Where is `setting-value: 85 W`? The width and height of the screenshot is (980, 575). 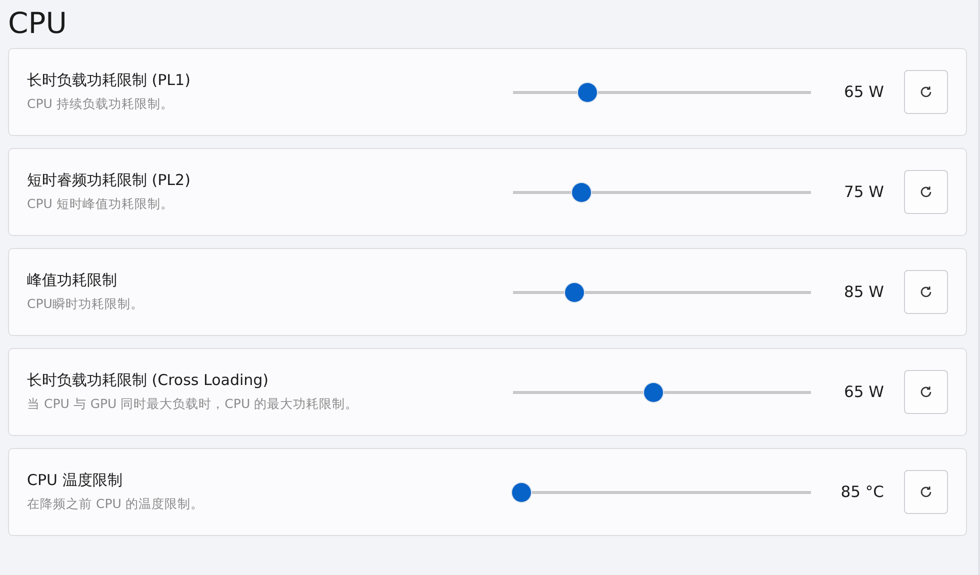 setting-value: 85 W is located at coordinates (863, 292).